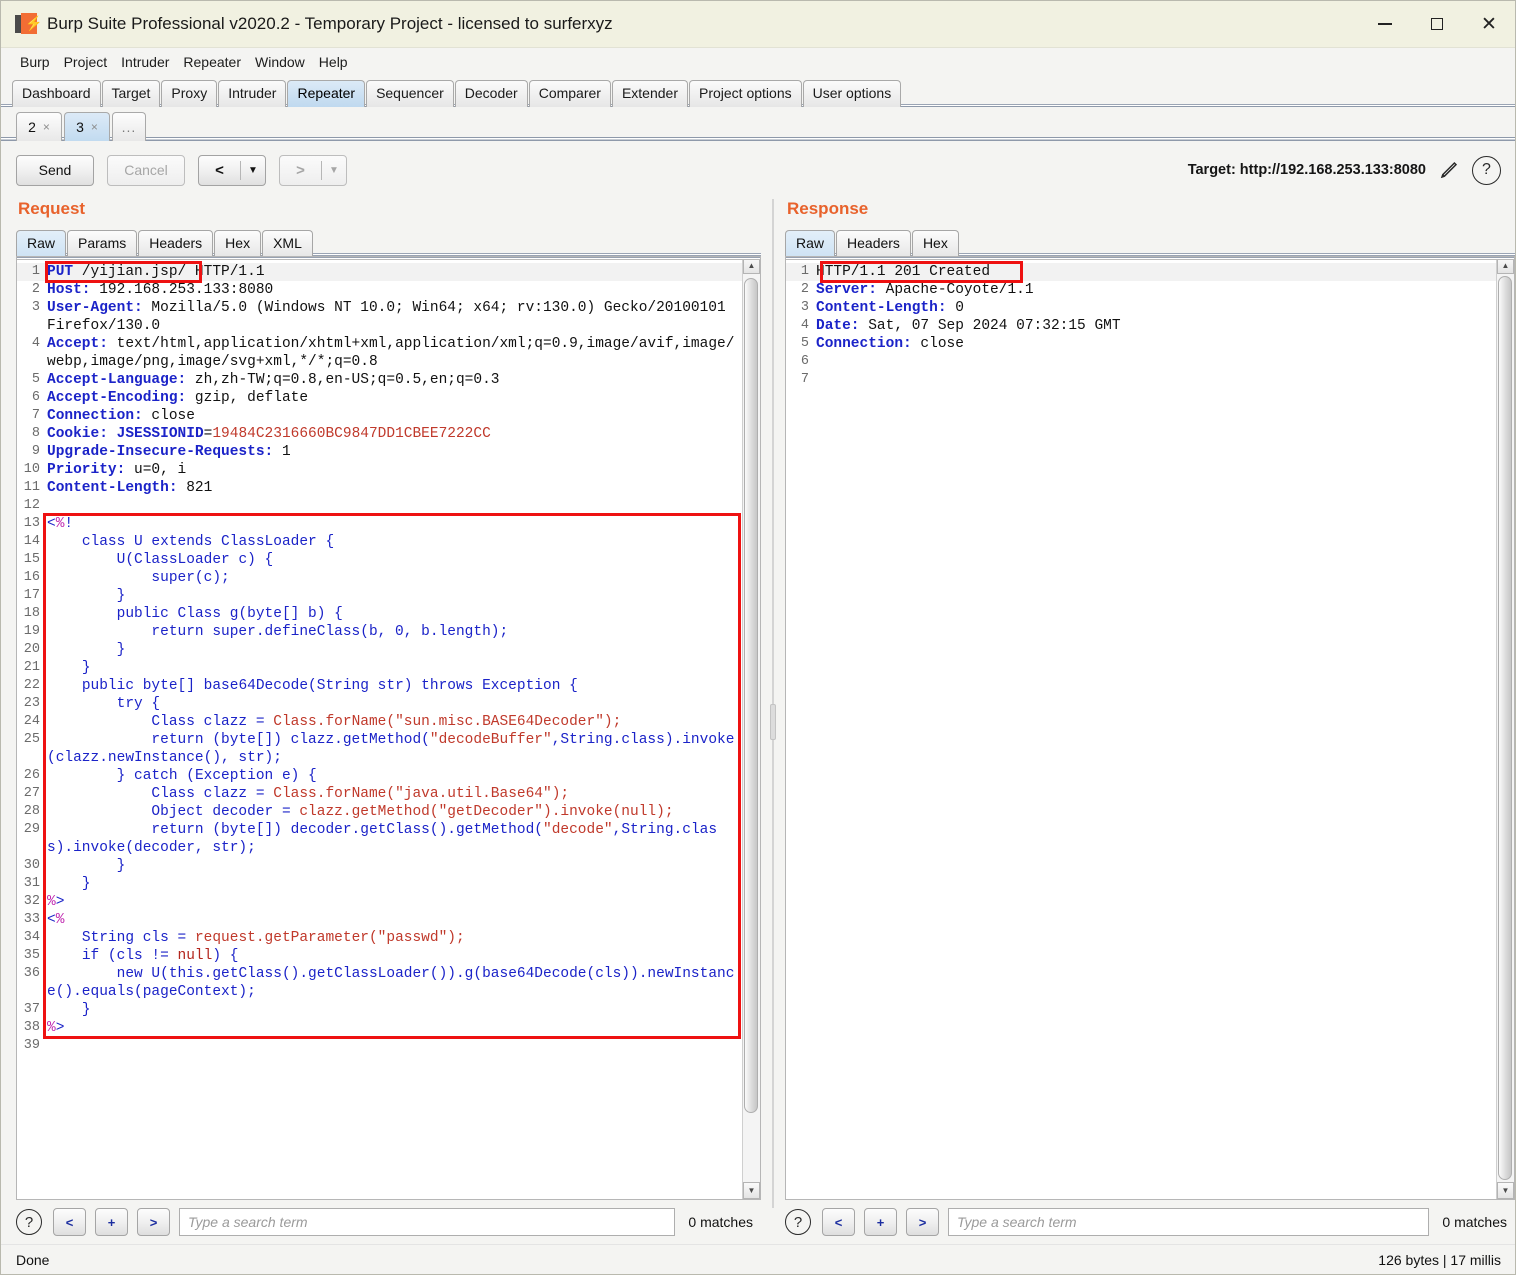 The width and height of the screenshot is (1516, 1275). Describe the element at coordinates (300, 170) in the screenshot. I see `chevron-right-icon: >` at that location.